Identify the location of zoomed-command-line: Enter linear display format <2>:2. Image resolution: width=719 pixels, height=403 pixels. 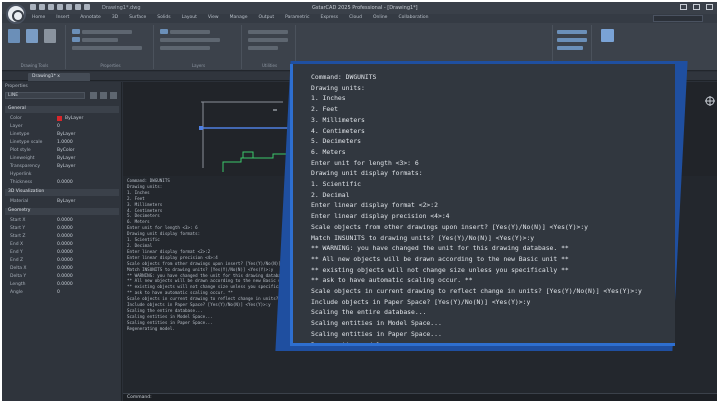
(374, 205).